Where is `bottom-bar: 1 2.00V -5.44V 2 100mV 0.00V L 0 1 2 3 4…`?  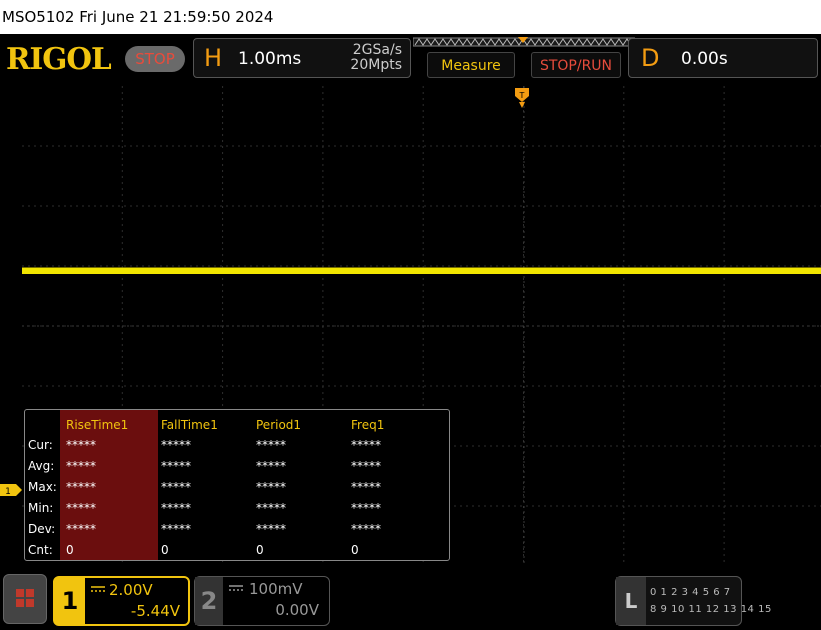
bottom-bar: 1 2.00V -5.44V 2 100mV 0.00V L 0 1 2 3 4… is located at coordinates (410, 600).